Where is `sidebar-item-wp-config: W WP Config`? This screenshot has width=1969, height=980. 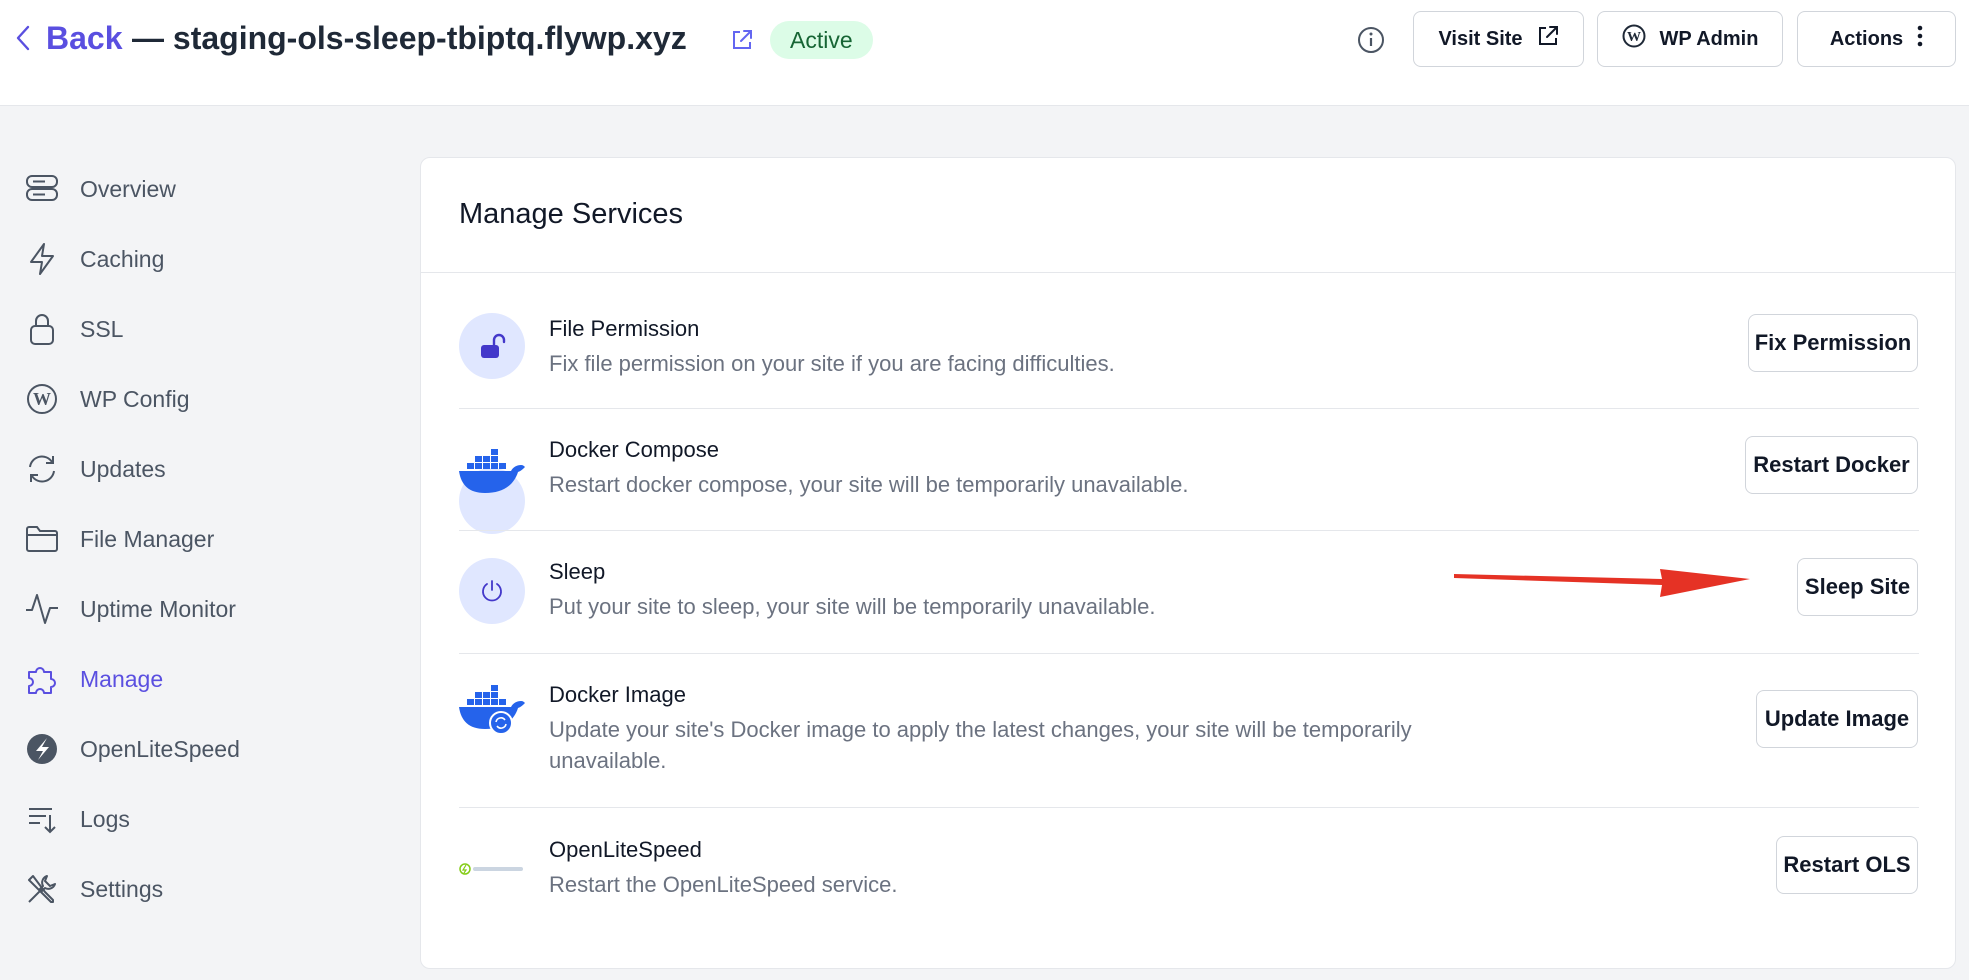
sidebar-item-wp-config: W WP Config is located at coordinates (212, 399).